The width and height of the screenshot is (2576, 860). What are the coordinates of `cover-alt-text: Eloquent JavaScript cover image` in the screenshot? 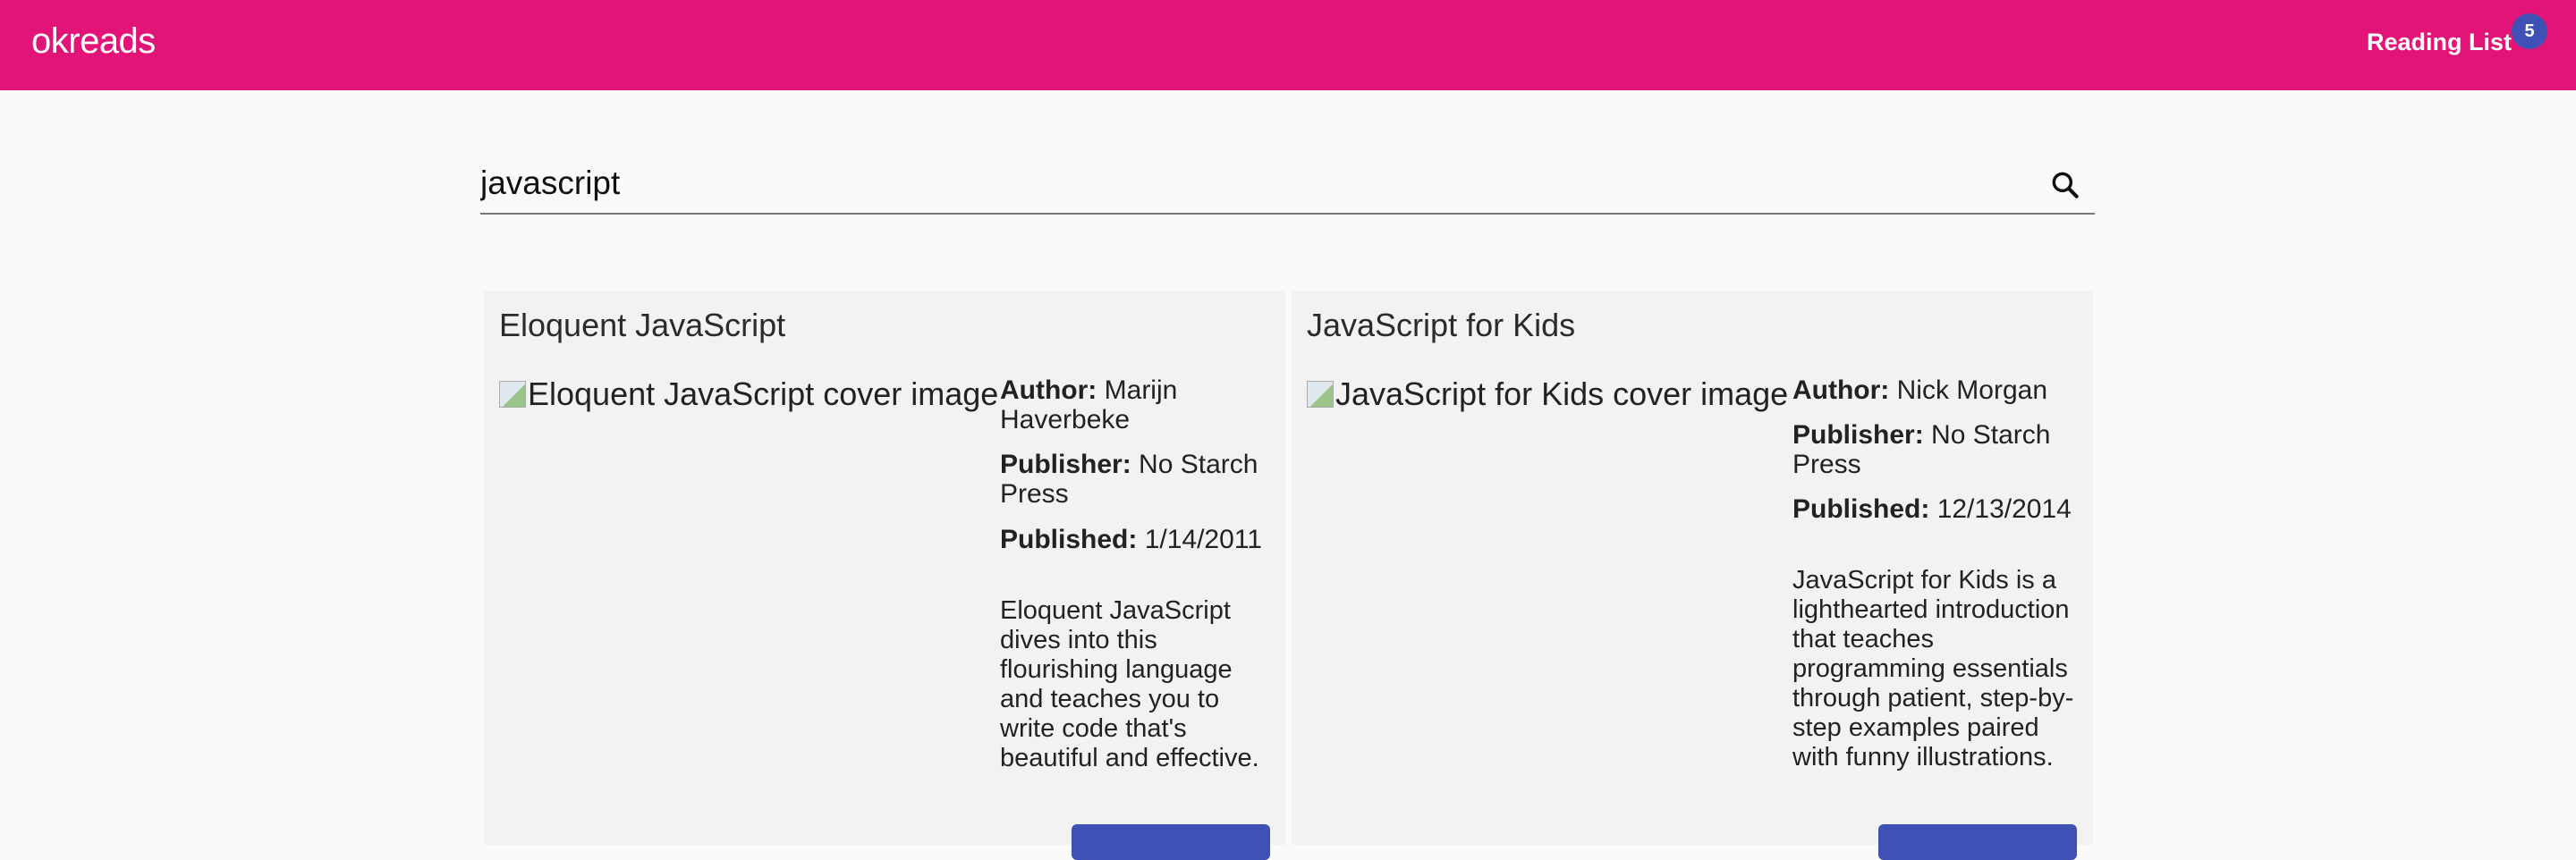 It's located at (763, 393).